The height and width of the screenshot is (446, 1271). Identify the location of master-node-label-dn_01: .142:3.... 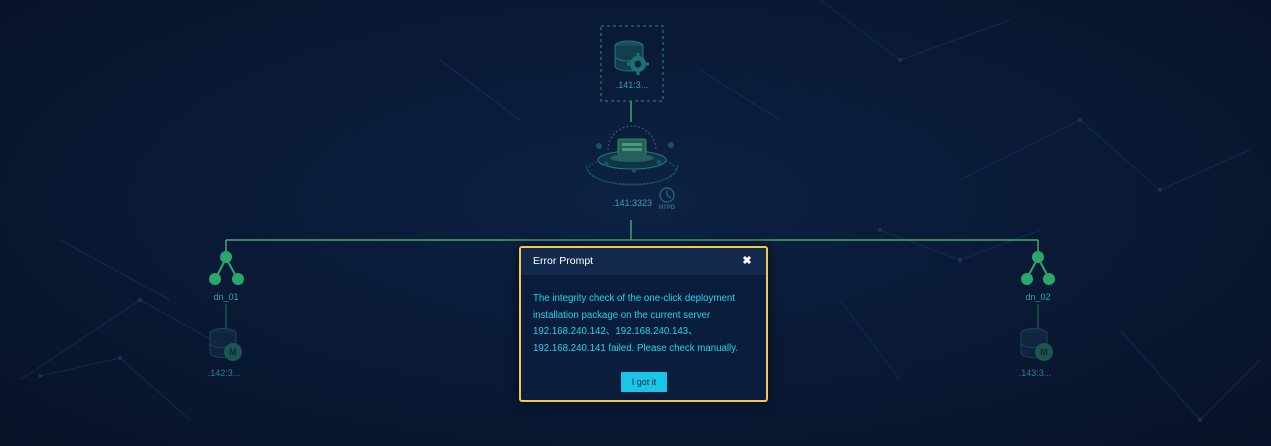
(224, 373).